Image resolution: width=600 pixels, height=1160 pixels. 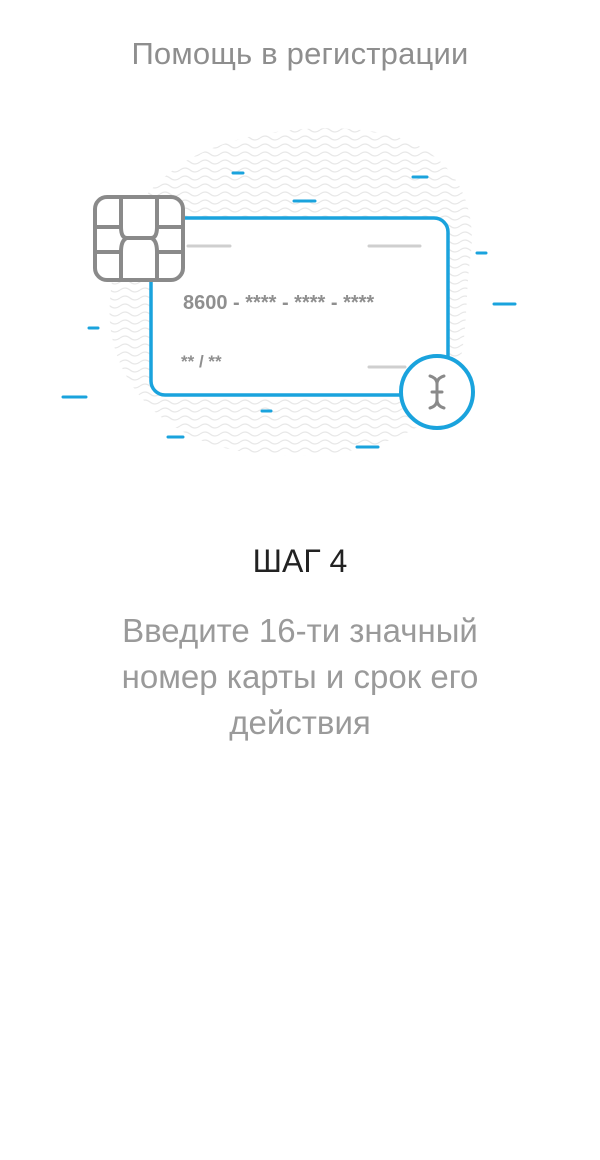 What do you see at coordinates (437, 392) in the screenshot?
I see `text-cursor-icon` at bounding box center [437, 392].